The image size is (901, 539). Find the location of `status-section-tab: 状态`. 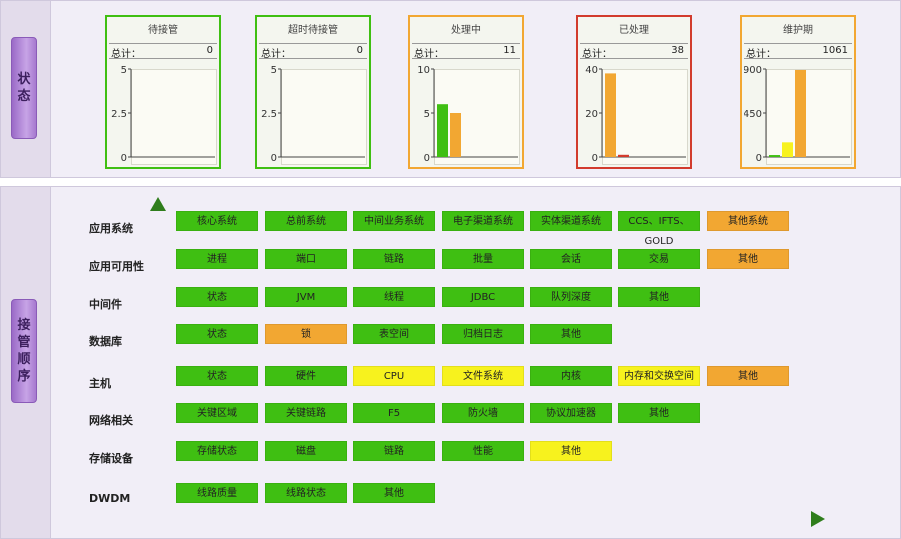

status-section-tab: 状态 is located at coordinates (24, 88).